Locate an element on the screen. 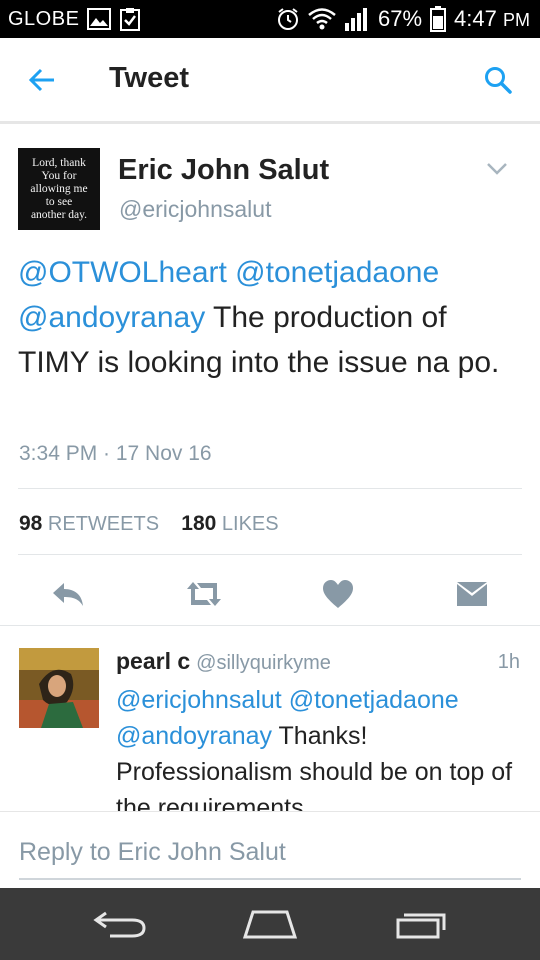  back-arrow-icon is located at coordinates (41, 80).